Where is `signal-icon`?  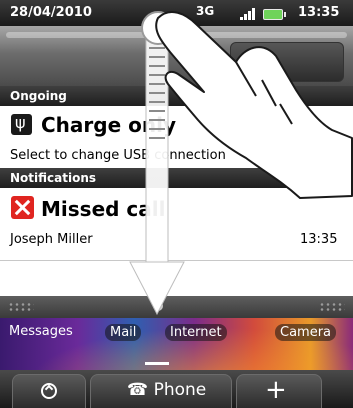 signal-icon is located at coordinates (248, 14).